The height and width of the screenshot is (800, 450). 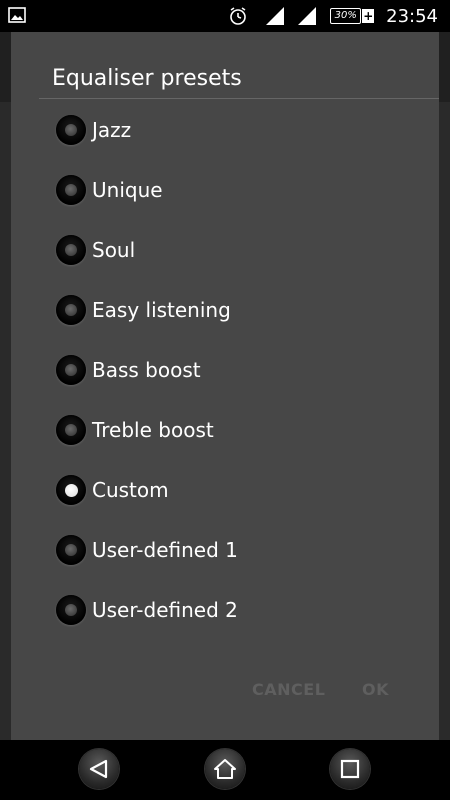 I want to click on navigation-bar, so click(x=225, y=770).